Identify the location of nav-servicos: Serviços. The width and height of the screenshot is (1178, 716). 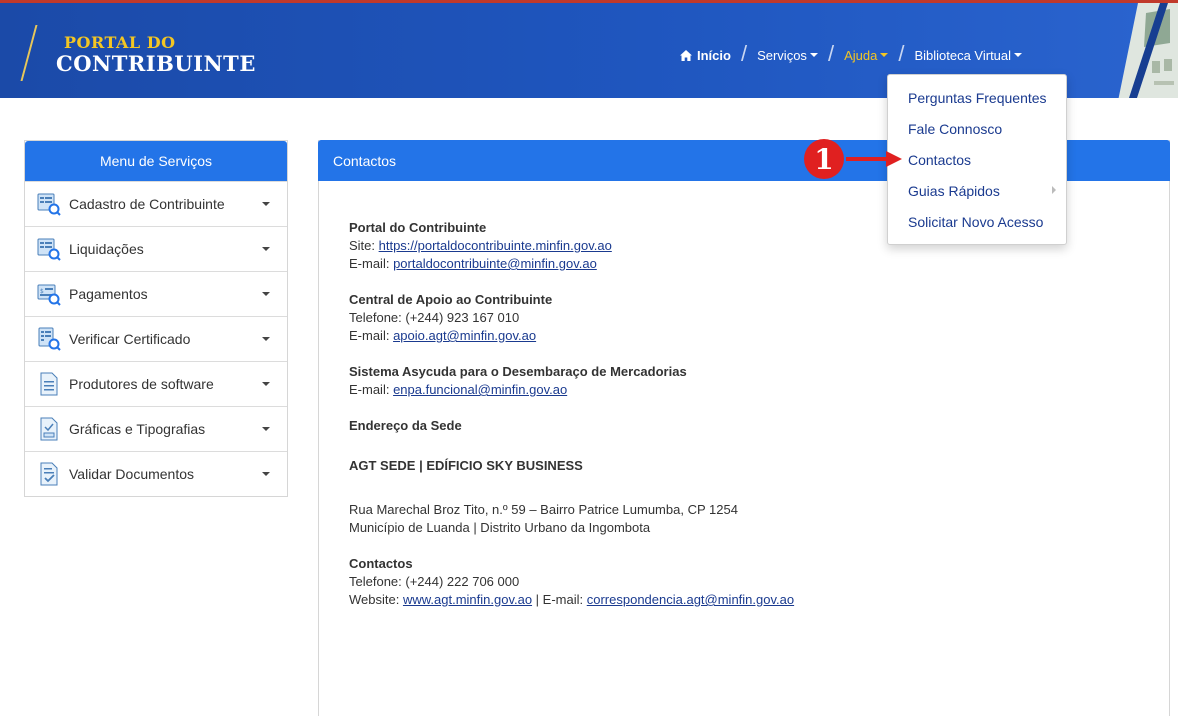
(787, 55).